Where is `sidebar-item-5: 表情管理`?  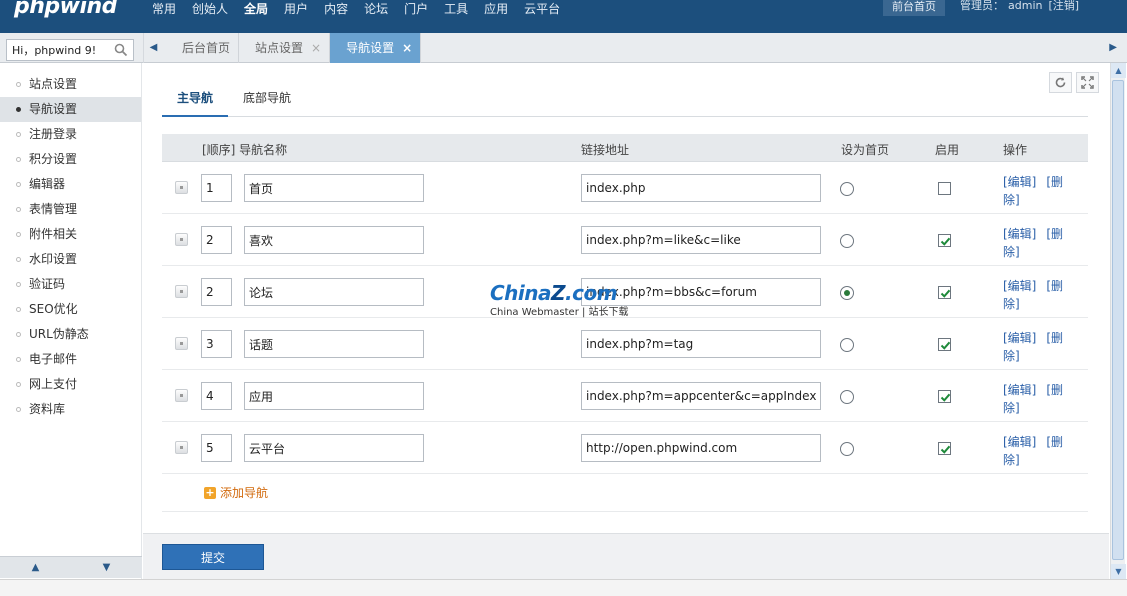 sidebar-item-5: 表情管理 is located at coordinates (70, 209).